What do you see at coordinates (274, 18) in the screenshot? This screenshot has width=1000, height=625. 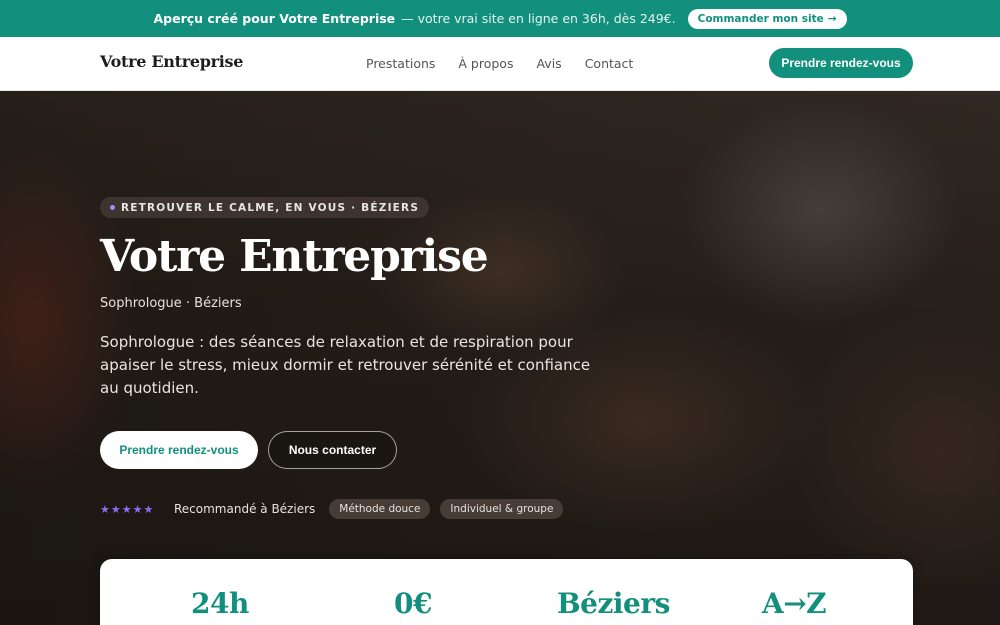 I see `promo-text-bold: Aperçu créé pour Votre Entreprise` at bounding box center [274, 18].